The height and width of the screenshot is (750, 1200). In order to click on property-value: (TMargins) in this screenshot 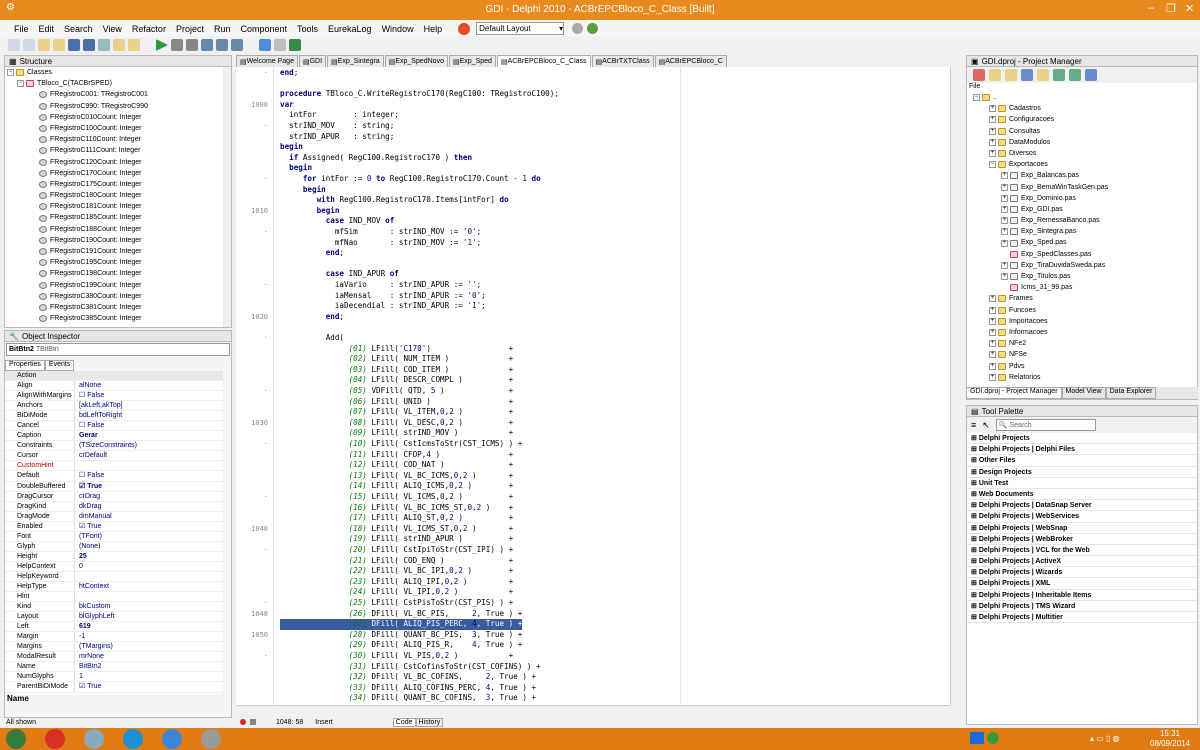, I will do `click(94, 646)`.